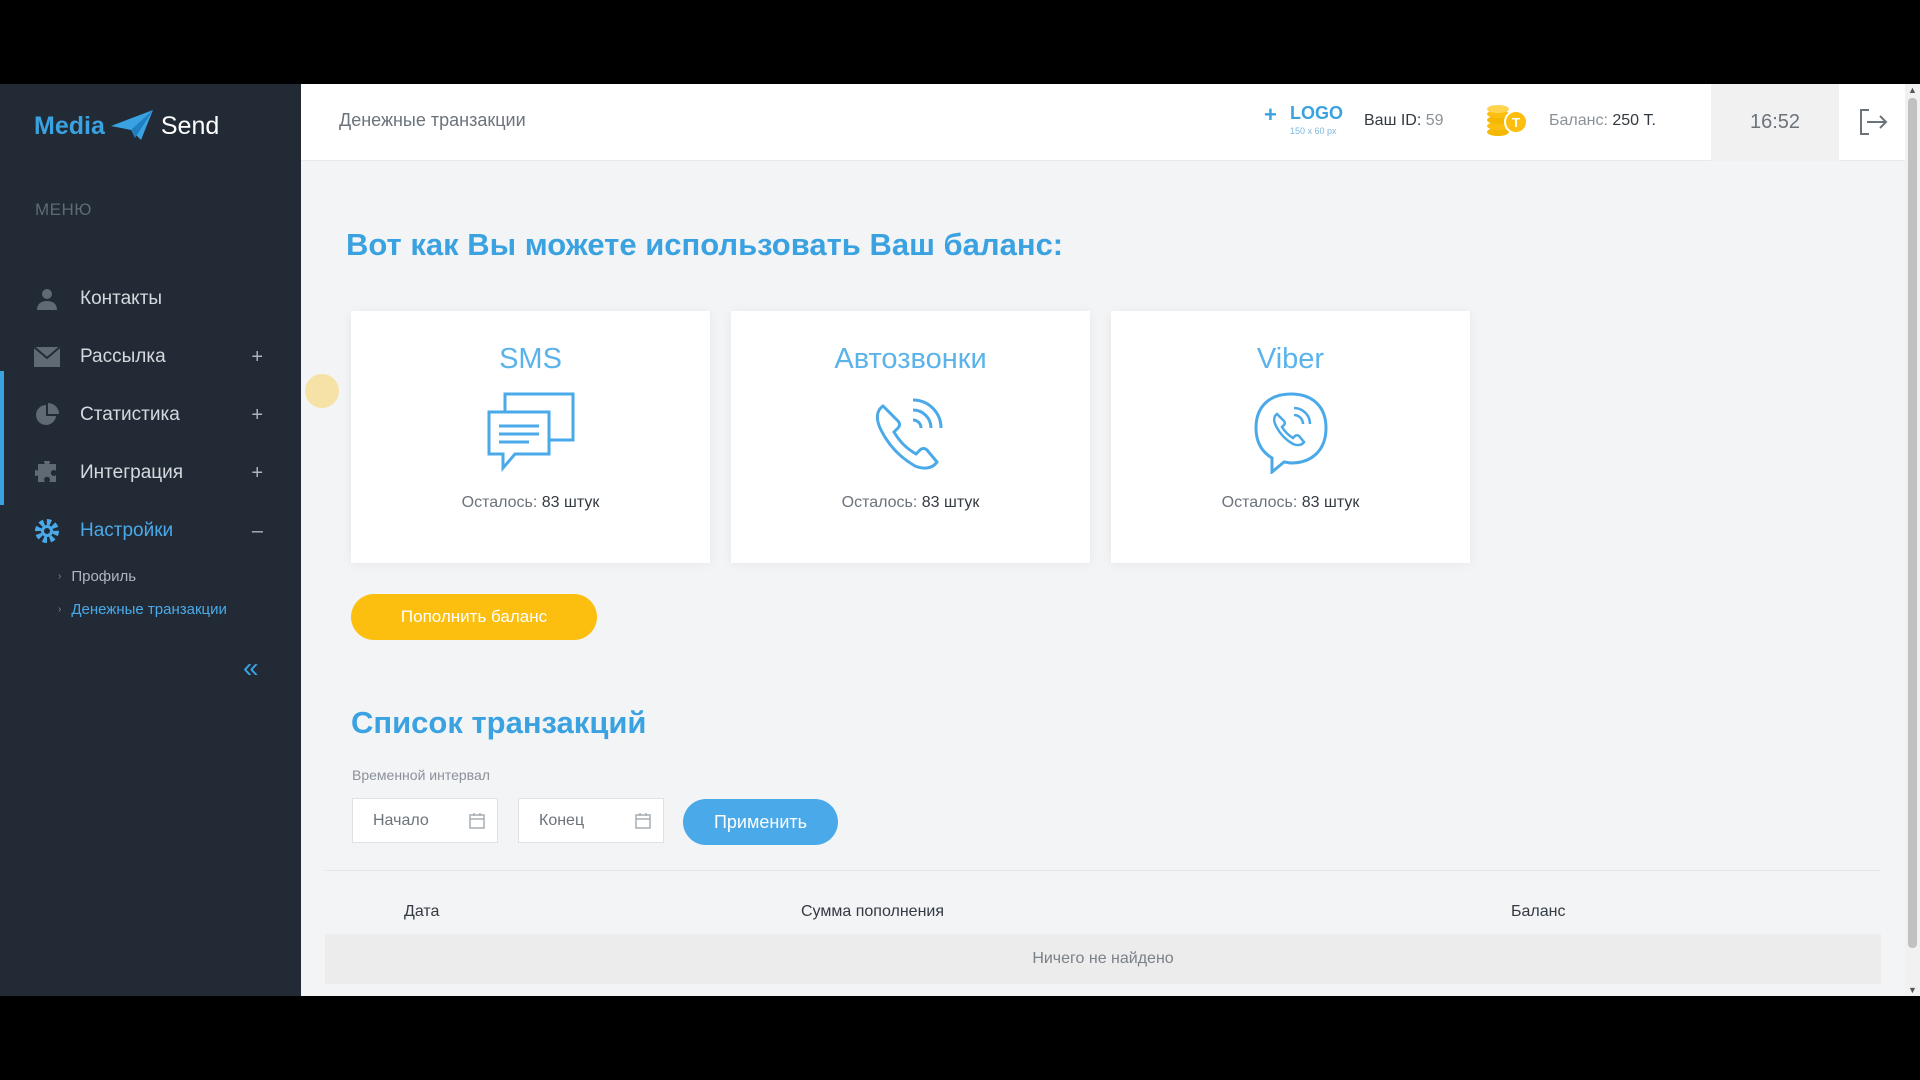 The width and height of the screenshot is (1920, 1080). What do you see at coordinates (127, 530) in the screenshot?
I see `sidebar-item-label: Настройки` at bounding box center [127, 530].